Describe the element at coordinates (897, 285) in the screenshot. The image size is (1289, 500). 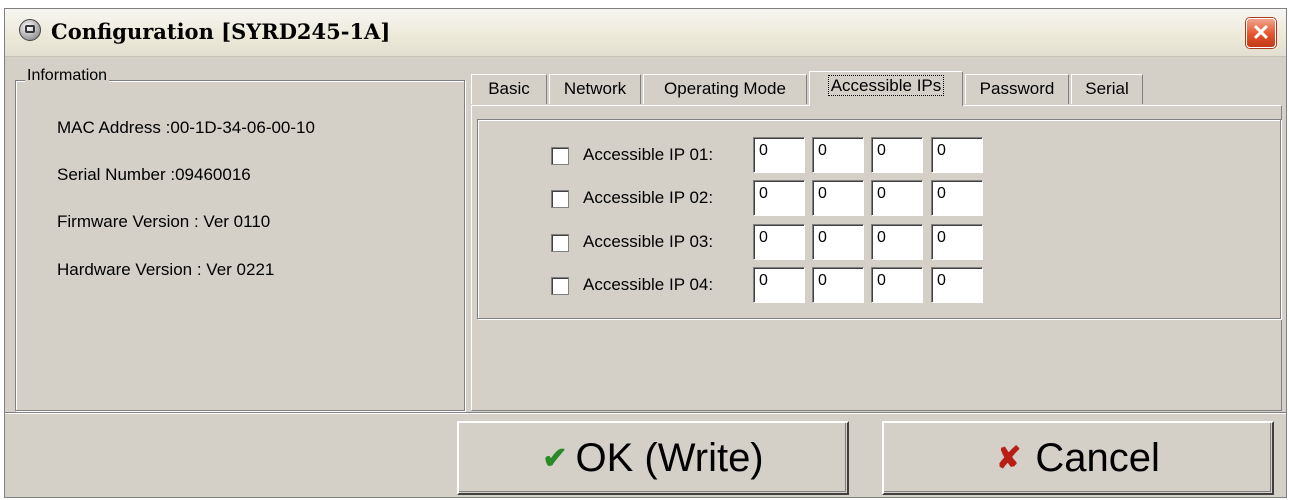
I see `accessible-ip-04-octet-3: 0` at that location.